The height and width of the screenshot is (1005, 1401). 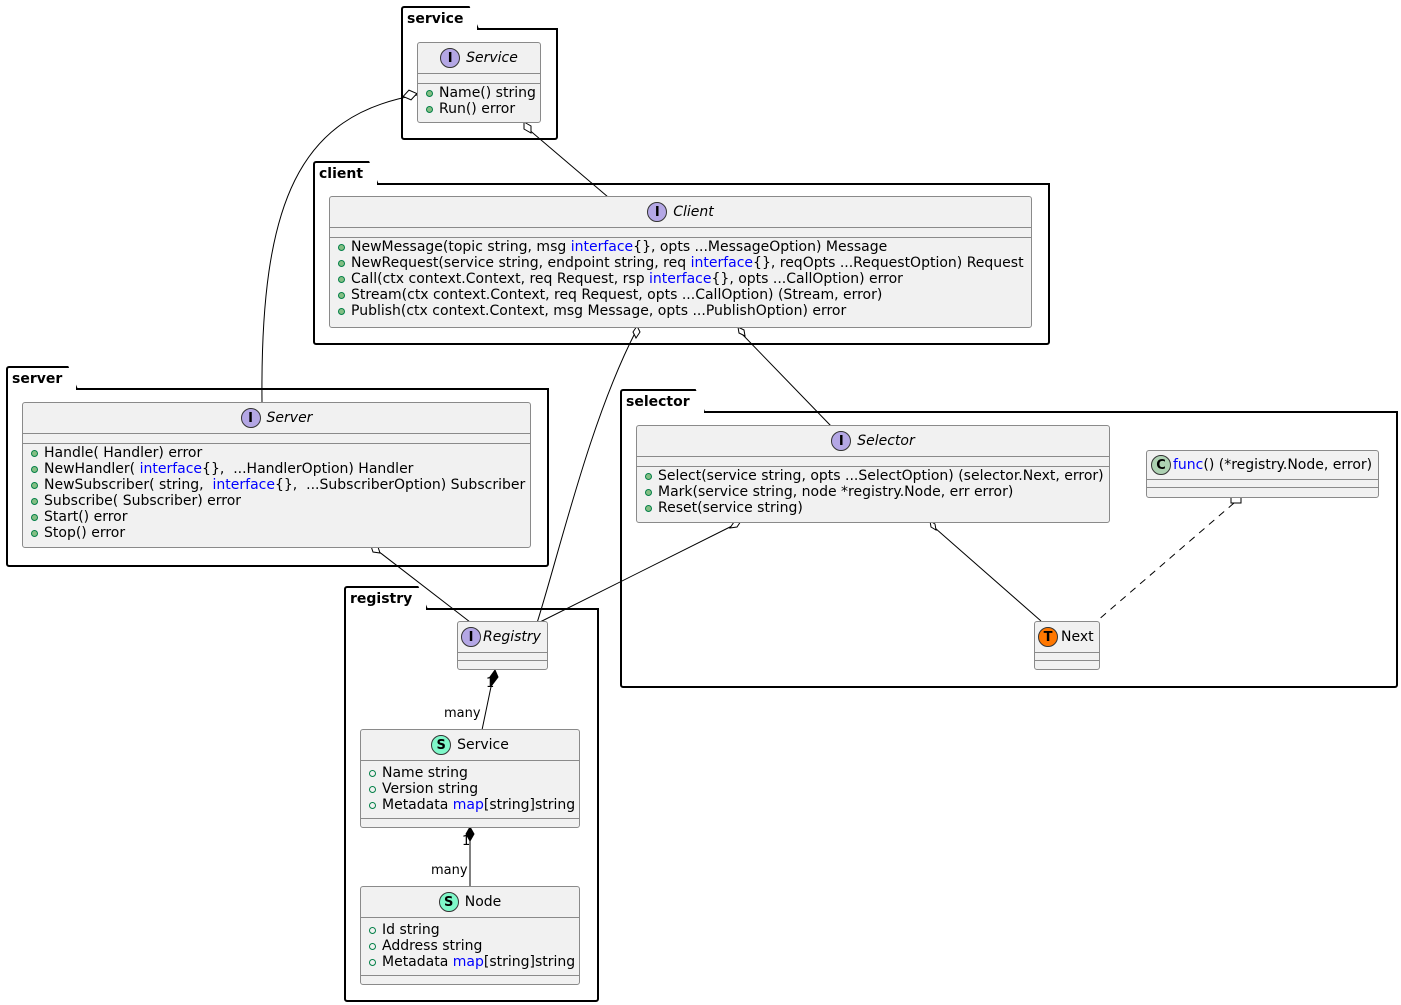 What do you see at coordinates (479, 82) in the screenshot?
I see `interface-service: I Service Name() string Run() error` at bounding box center [479, 82].